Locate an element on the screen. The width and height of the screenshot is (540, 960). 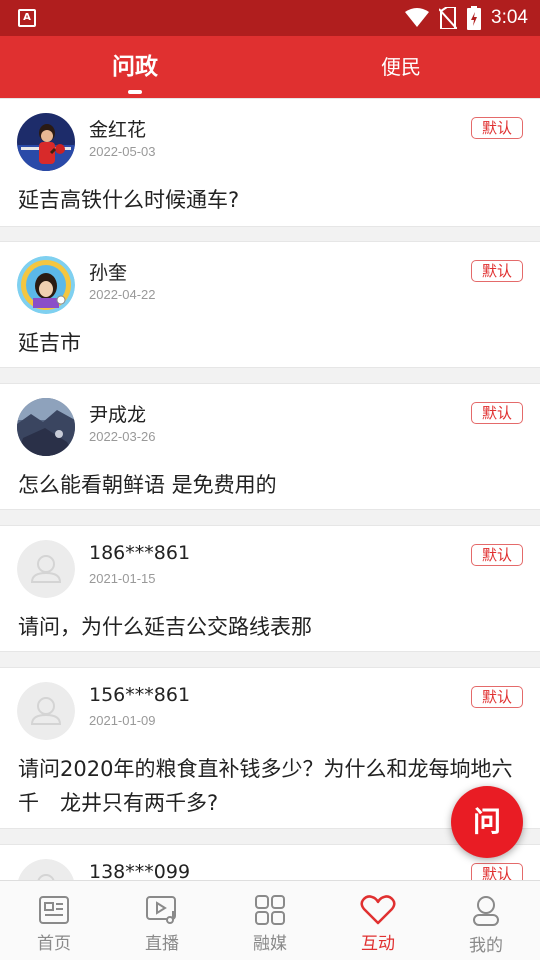
battery-charging-icon is located at coordinates (474, 18).